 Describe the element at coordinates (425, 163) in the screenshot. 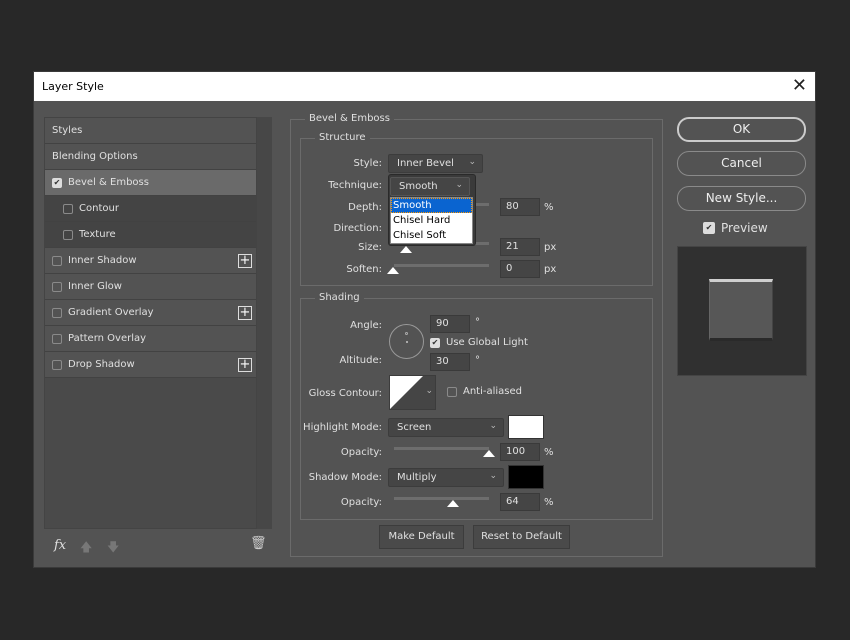

I see `style-value: Inner Bevel` at that location.